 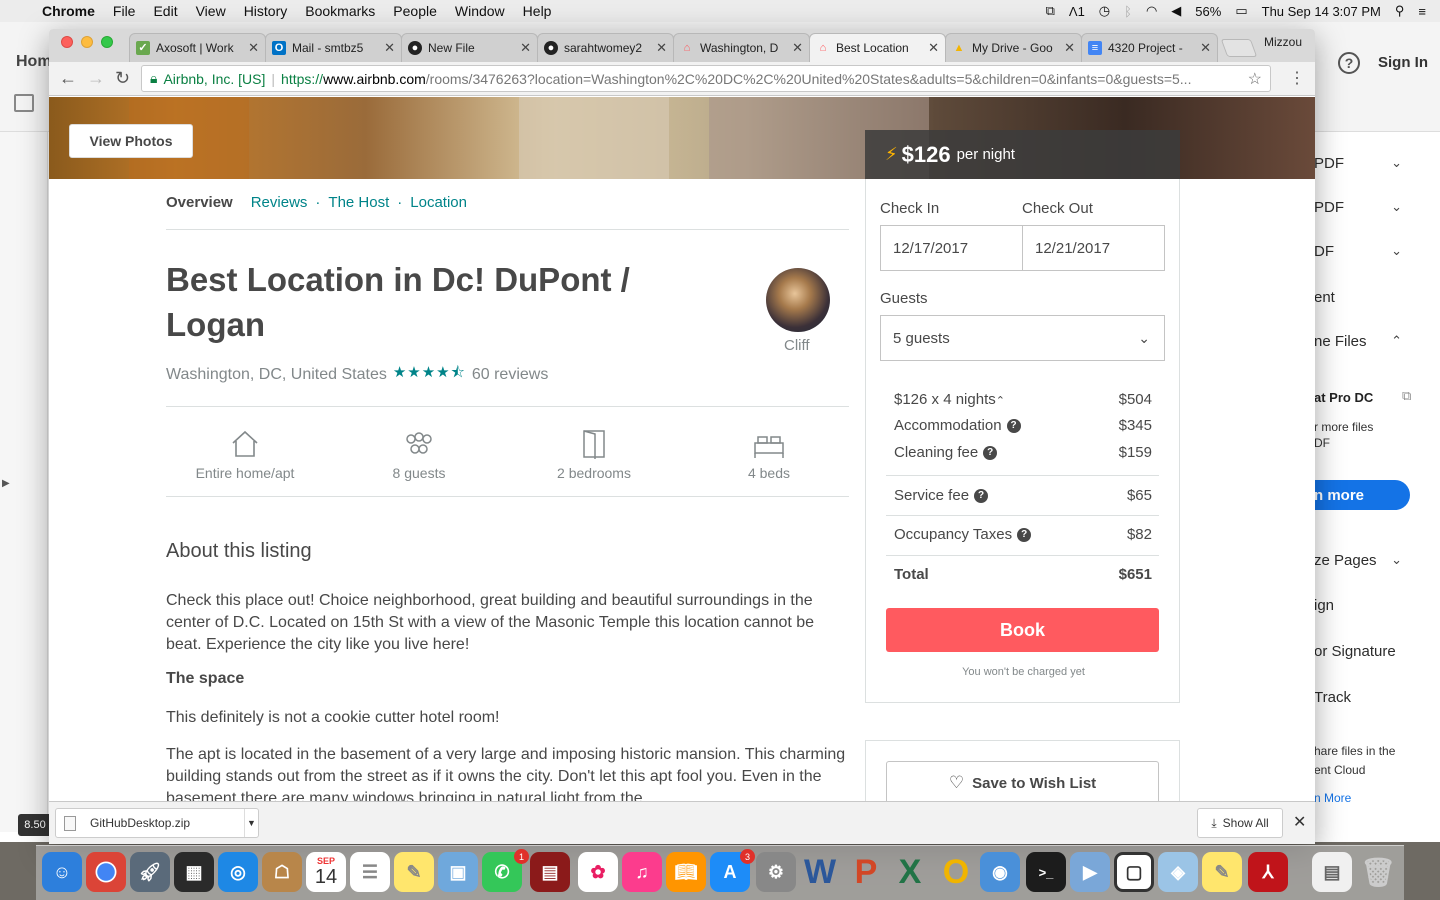 I want to click on contacts-icon: ☖, so click(x=282, y=872).